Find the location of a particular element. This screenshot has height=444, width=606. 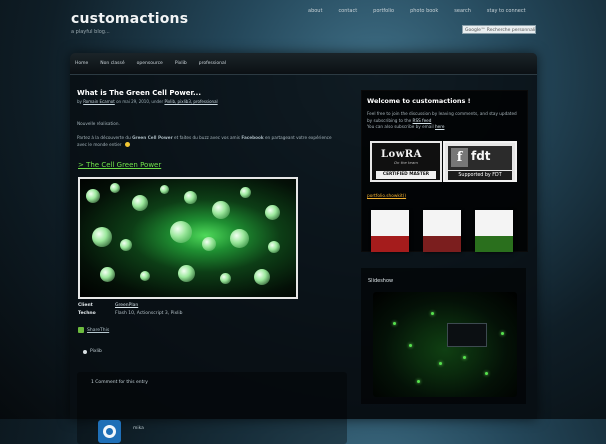

top-nav-contact: contact is located at coordinates (347, 11).